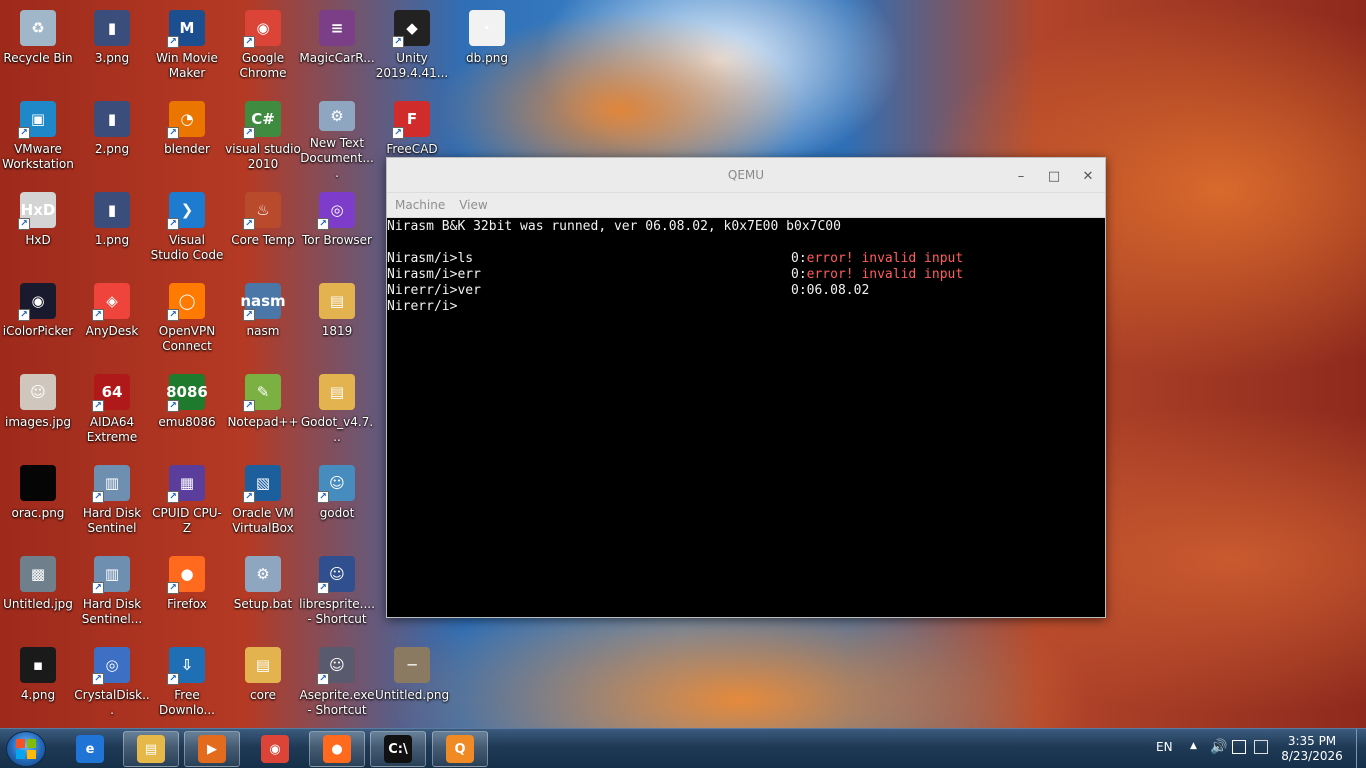  Describe the element at coordinates (112, 502) in the screenshot. I see `desktop-icon: ▥ ↗ Hard Disk Sentinel` at that location.